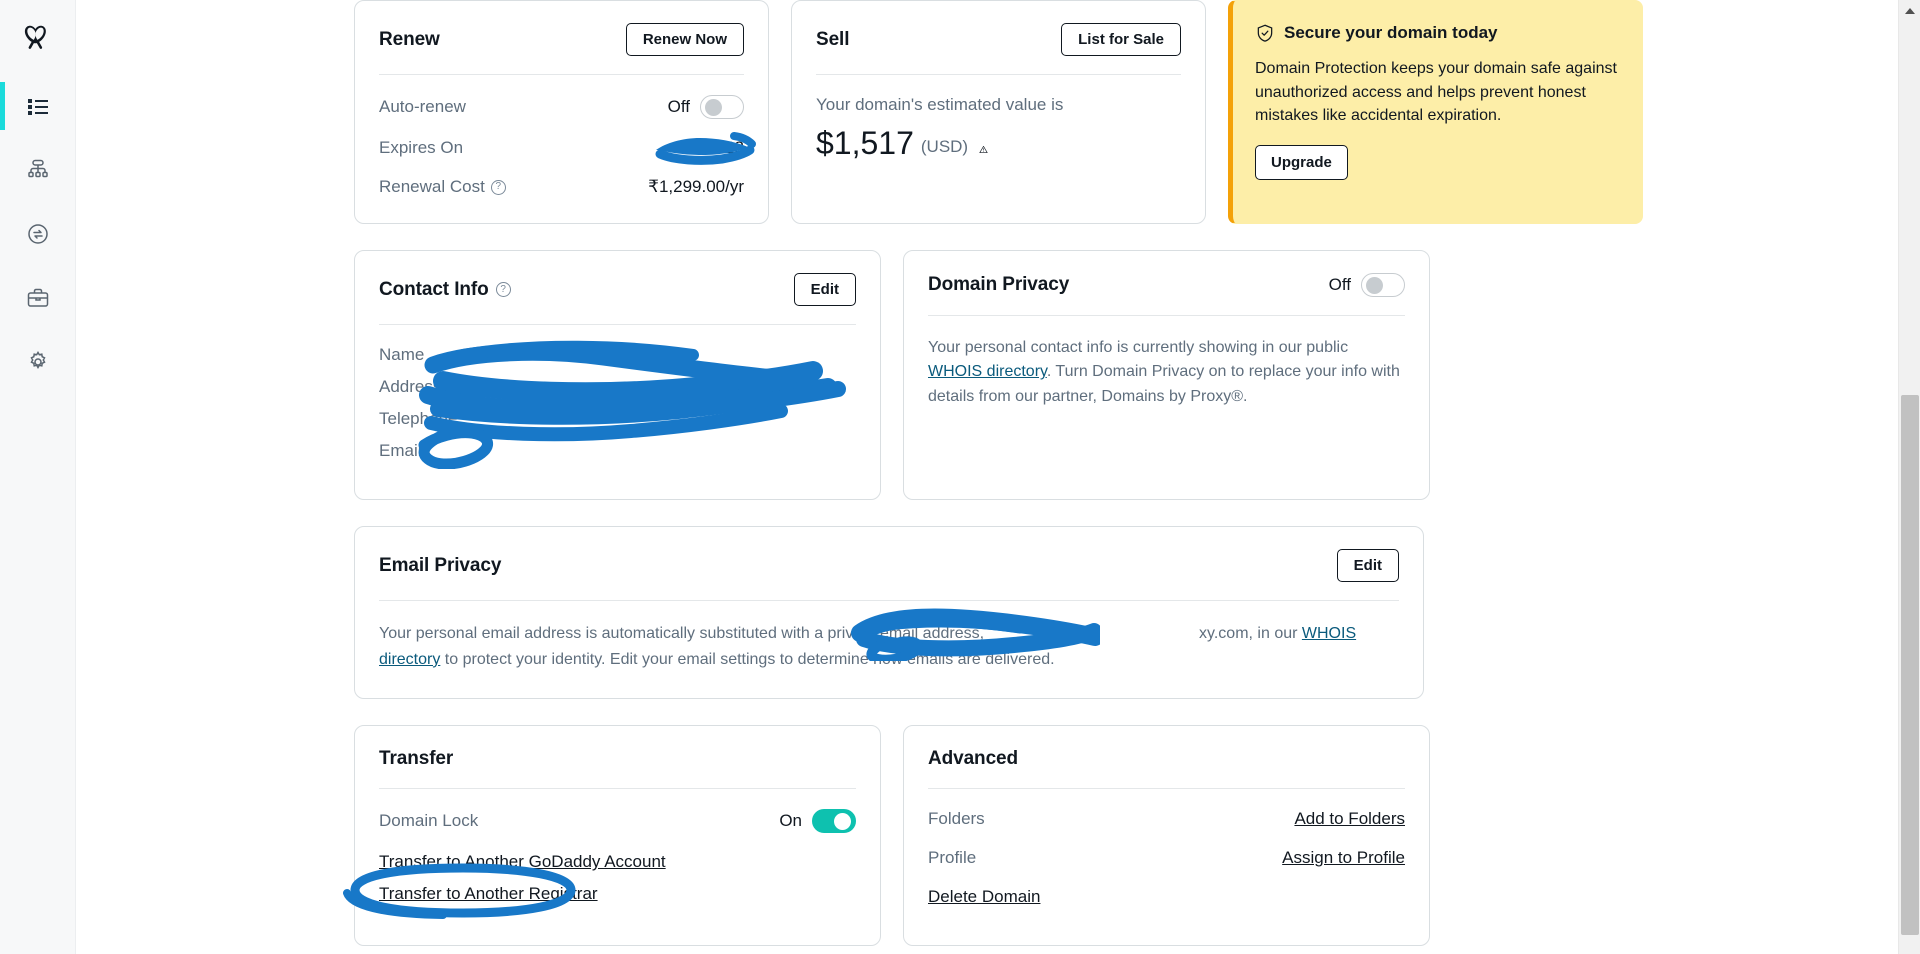 Image resolution: width=1920 pixels, height=954 pixels. Describe the element at coordinates (1339, 284) in the screenshot. I see `domain-privacy-state: Off` at that location.